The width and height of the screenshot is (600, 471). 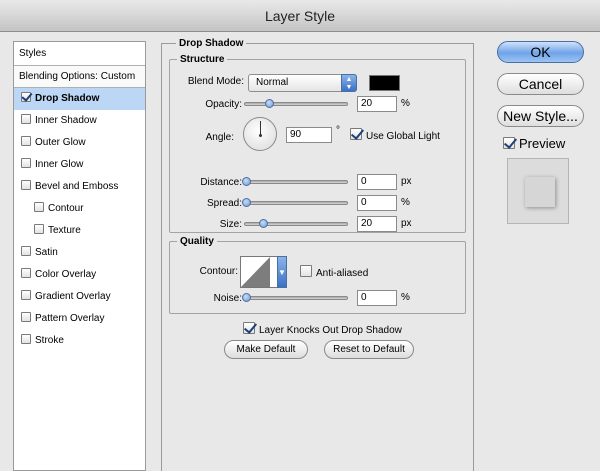 What do you see at coordinates (296, 103) in the screenshot?
I see `opacity-slider` at bounding box center [296, 103].